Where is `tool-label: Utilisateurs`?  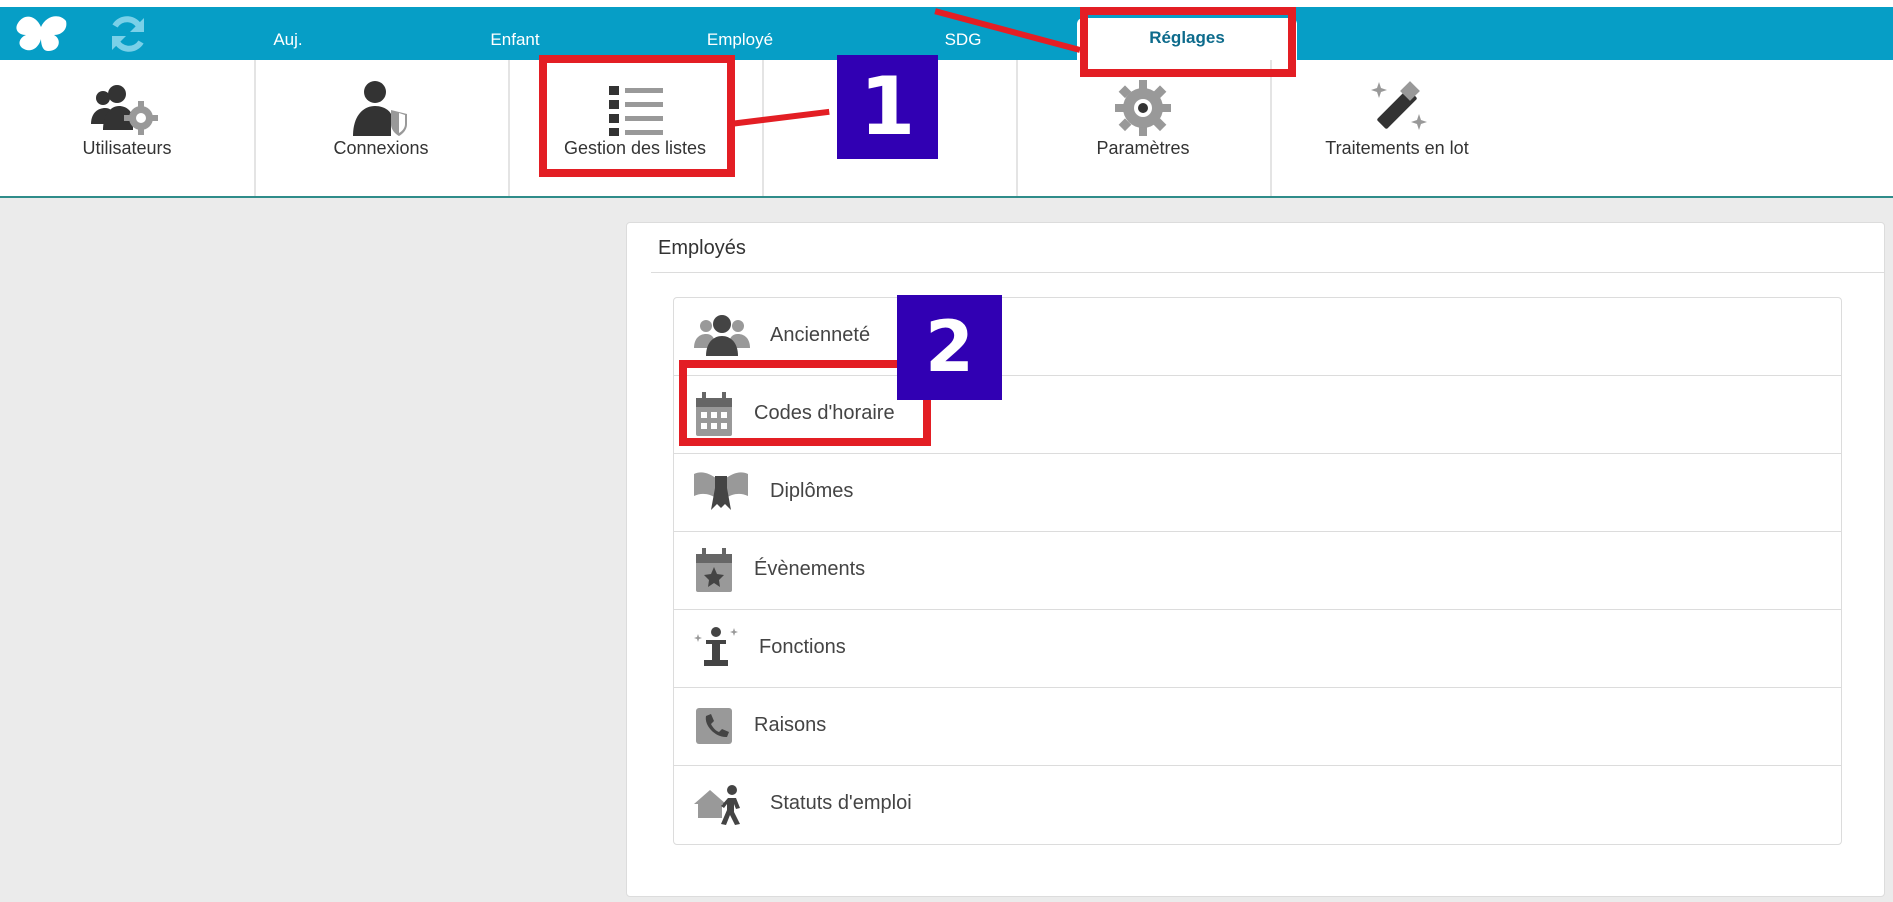
tool-label: Utilisateurs is located at coordinates (127, 148).